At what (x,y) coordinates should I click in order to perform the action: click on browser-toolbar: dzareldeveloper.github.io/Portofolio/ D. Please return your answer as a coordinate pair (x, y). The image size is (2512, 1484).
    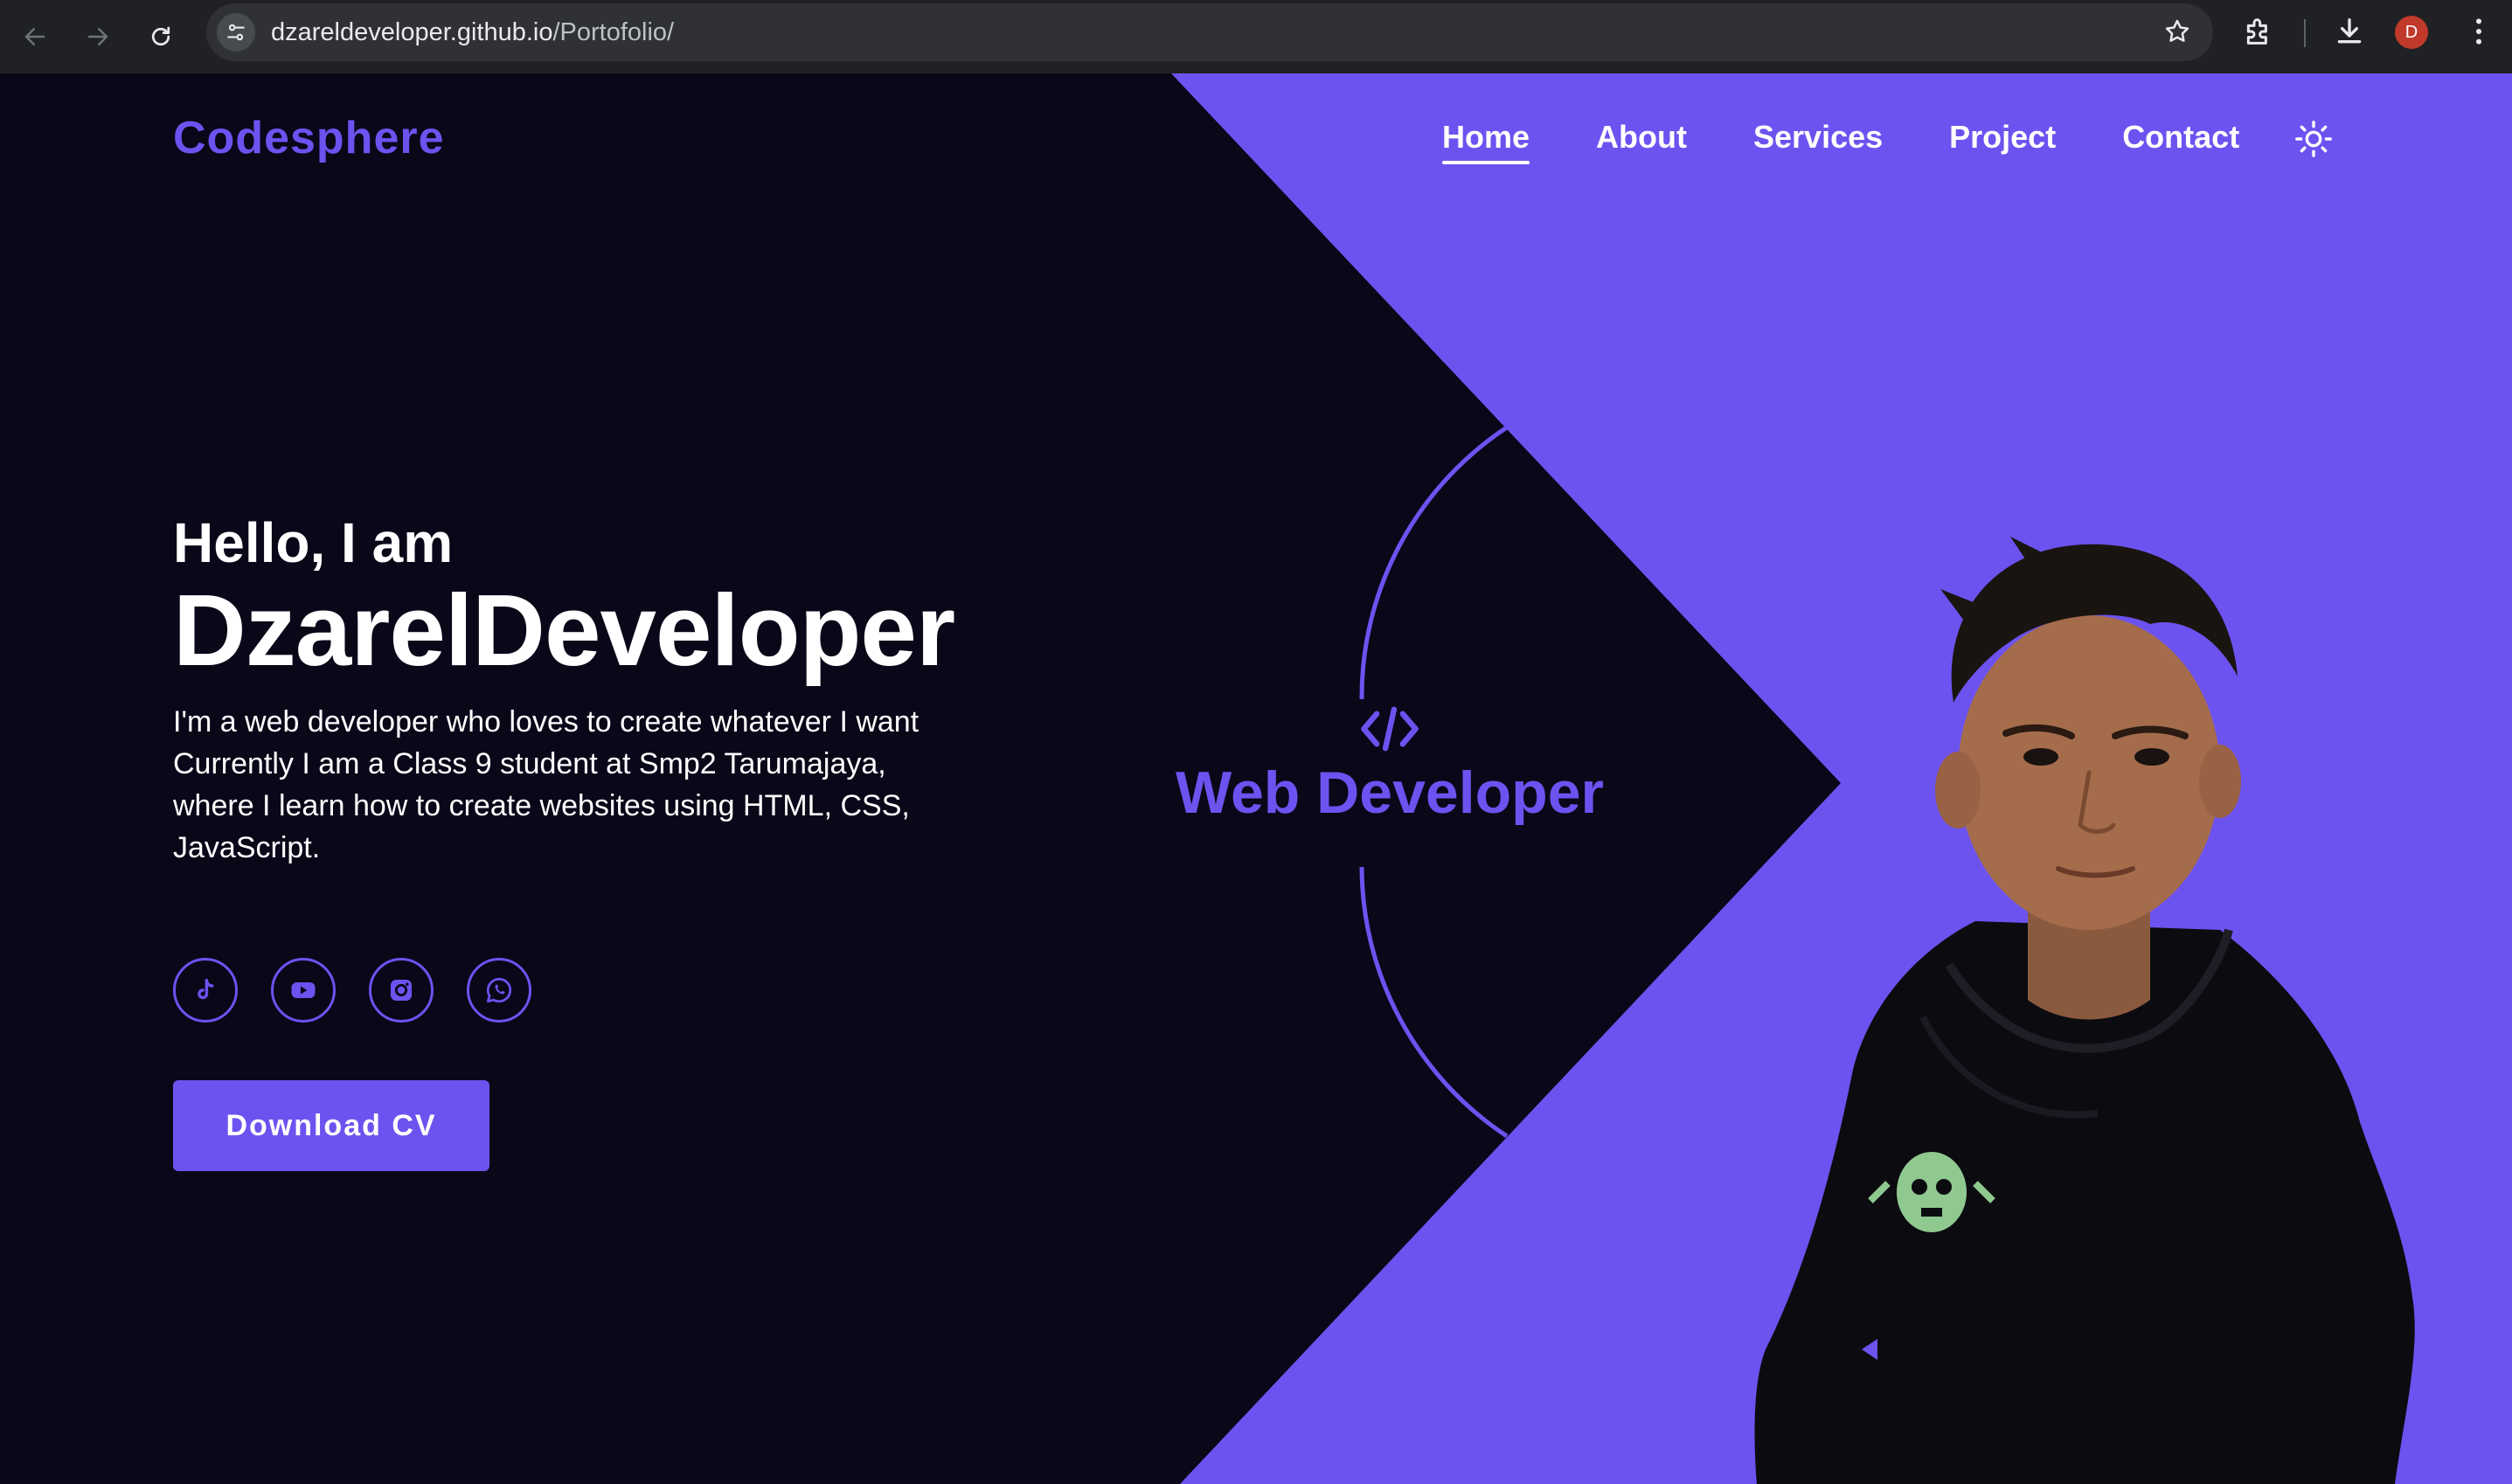
    Looking at the image, I should click on (1256, 36).